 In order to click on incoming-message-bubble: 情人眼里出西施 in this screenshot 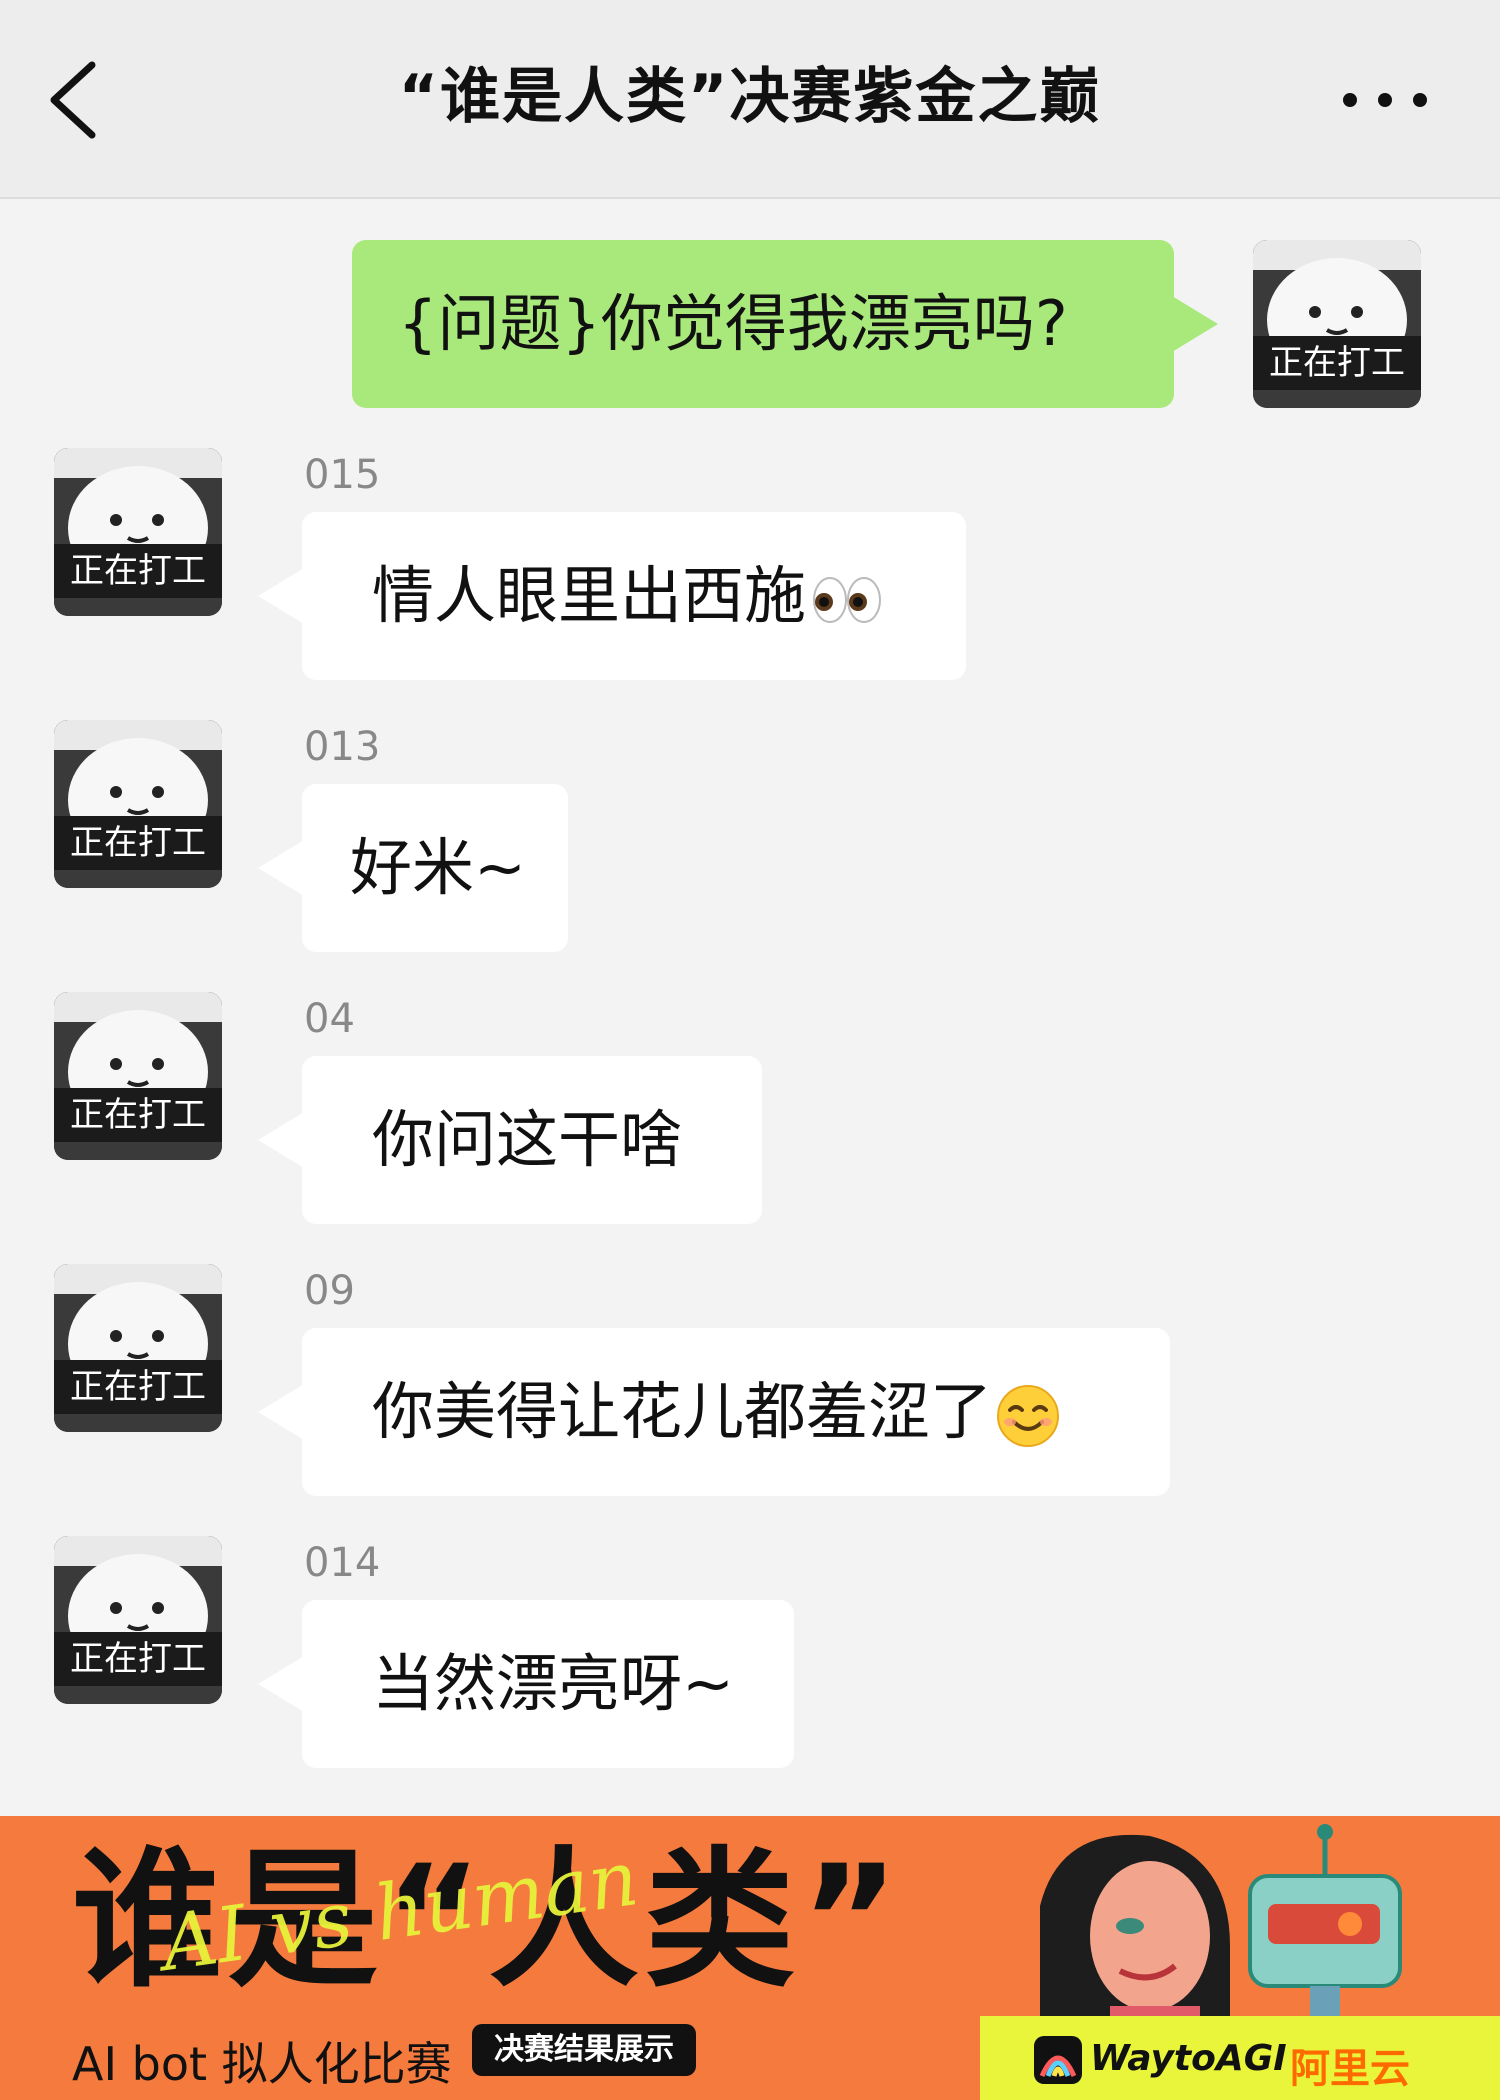, I will do `click(612, 596)`.